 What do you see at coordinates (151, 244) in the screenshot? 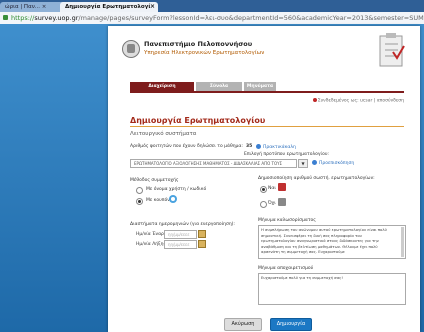
I see `end-date-label: Ημ/νία Λήξης` at bounding box center [151, 244].